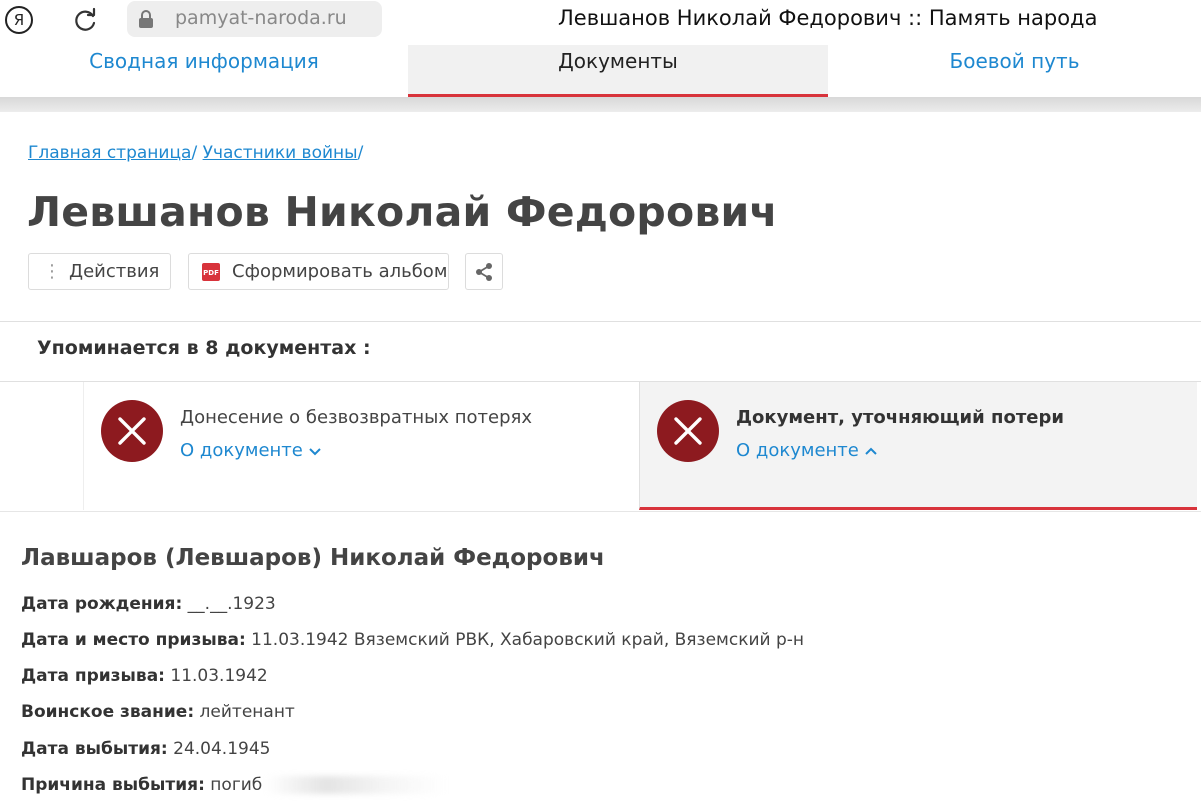 This screenshot has height=810, width=1201. What do you see at coordinates (356, 417) in the screenshot?
I see `document-title: Донесение о безвозвратных потерях` at bounding box center [356, 417].